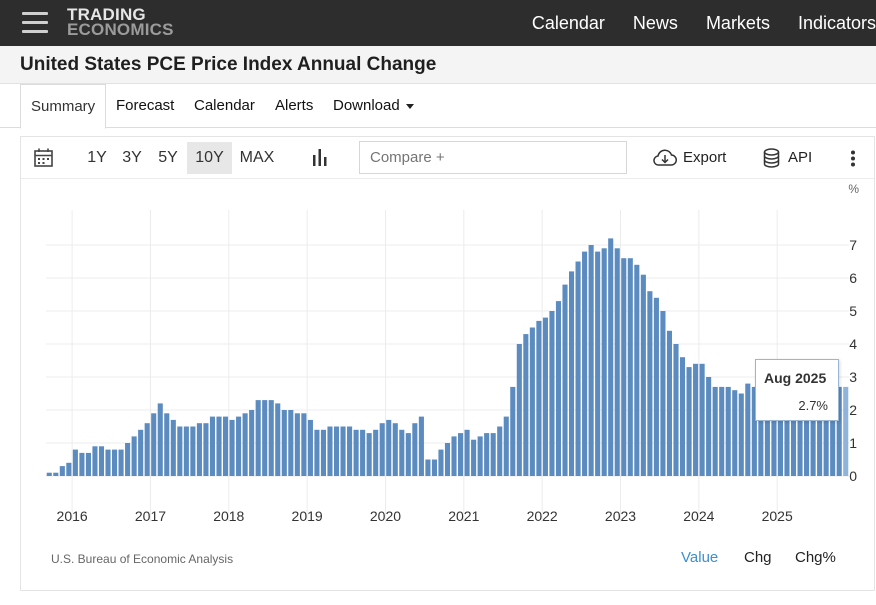  What do you see at coordinates (853, 158) in the screenshot?
I see `more-options-icon` at bounding box center [853, 158].